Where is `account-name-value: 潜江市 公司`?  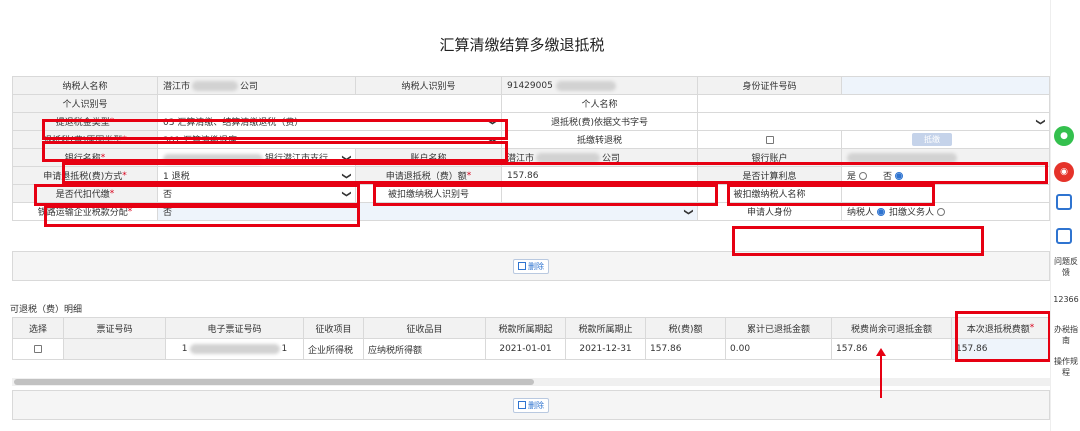
account-name-value: 潜江市 公司 is located at coordinates (600, 157).